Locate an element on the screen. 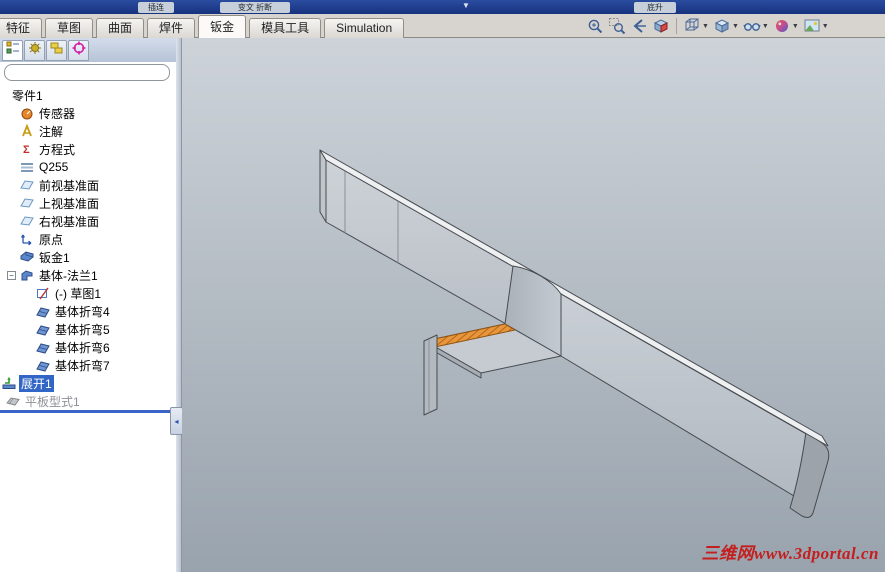  command-tab: 草图 is located at coordinates (69, 28).